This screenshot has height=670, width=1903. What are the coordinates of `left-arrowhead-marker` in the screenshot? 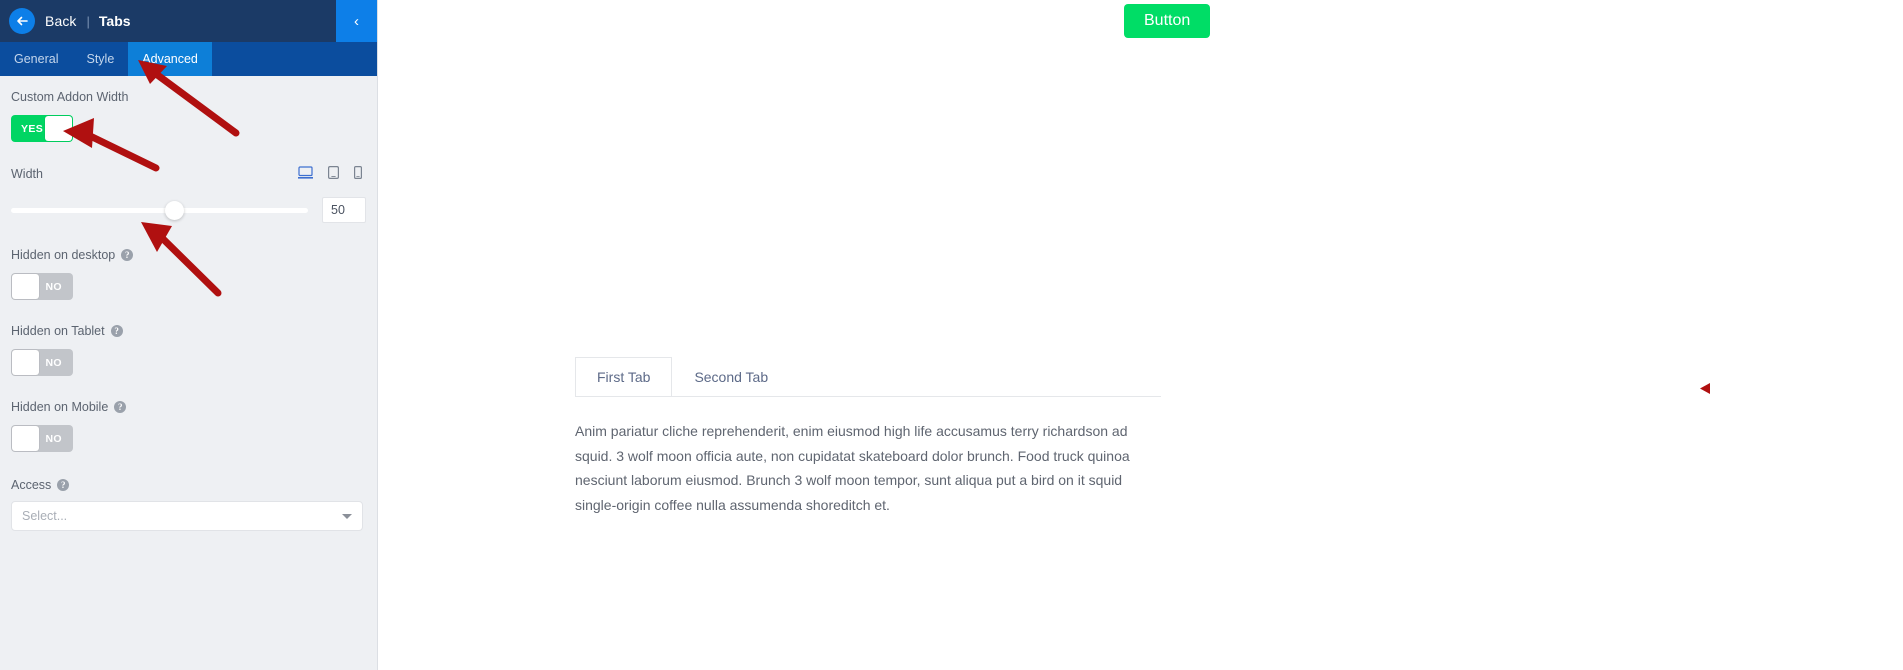 It's located at (1705, 388).